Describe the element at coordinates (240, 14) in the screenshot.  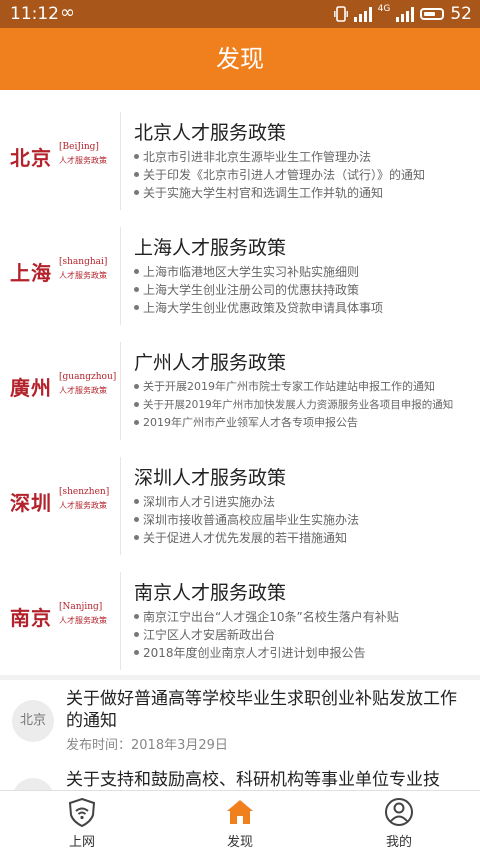
I see `status-bar: 11:12 ∞ 4G 52` at that location.